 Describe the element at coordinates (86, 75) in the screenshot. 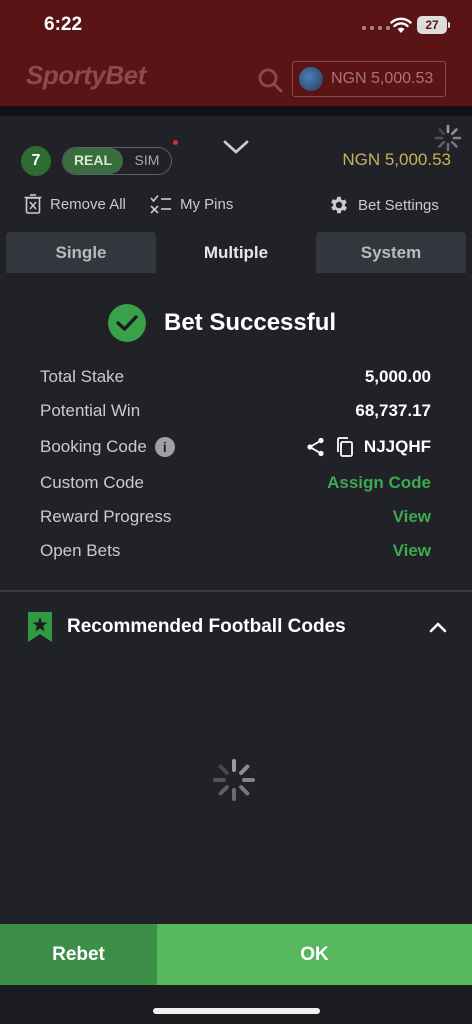

I see `brand-logo: SportyBet` at that location.